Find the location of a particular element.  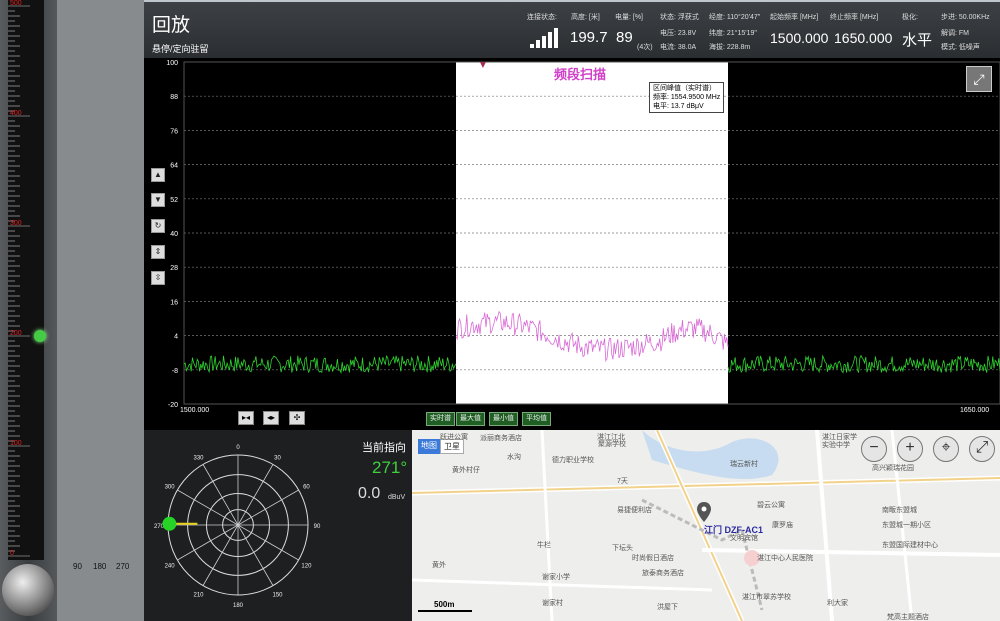

up-arrow-icon: ▲ is located at coordinates (158, 175).